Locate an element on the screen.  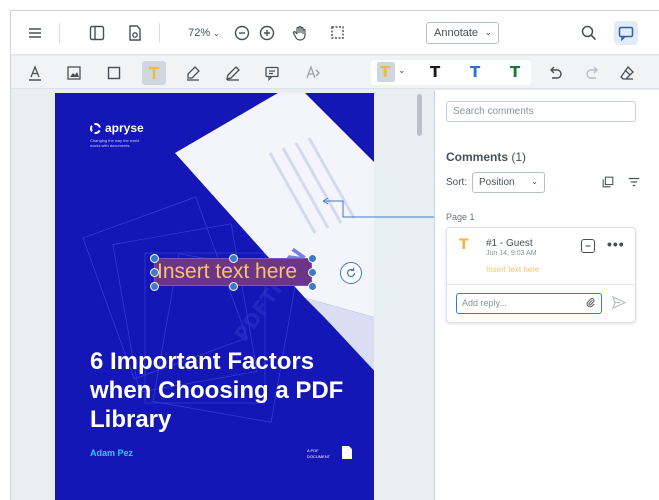
send-icon is located at coordinates (618, 305).